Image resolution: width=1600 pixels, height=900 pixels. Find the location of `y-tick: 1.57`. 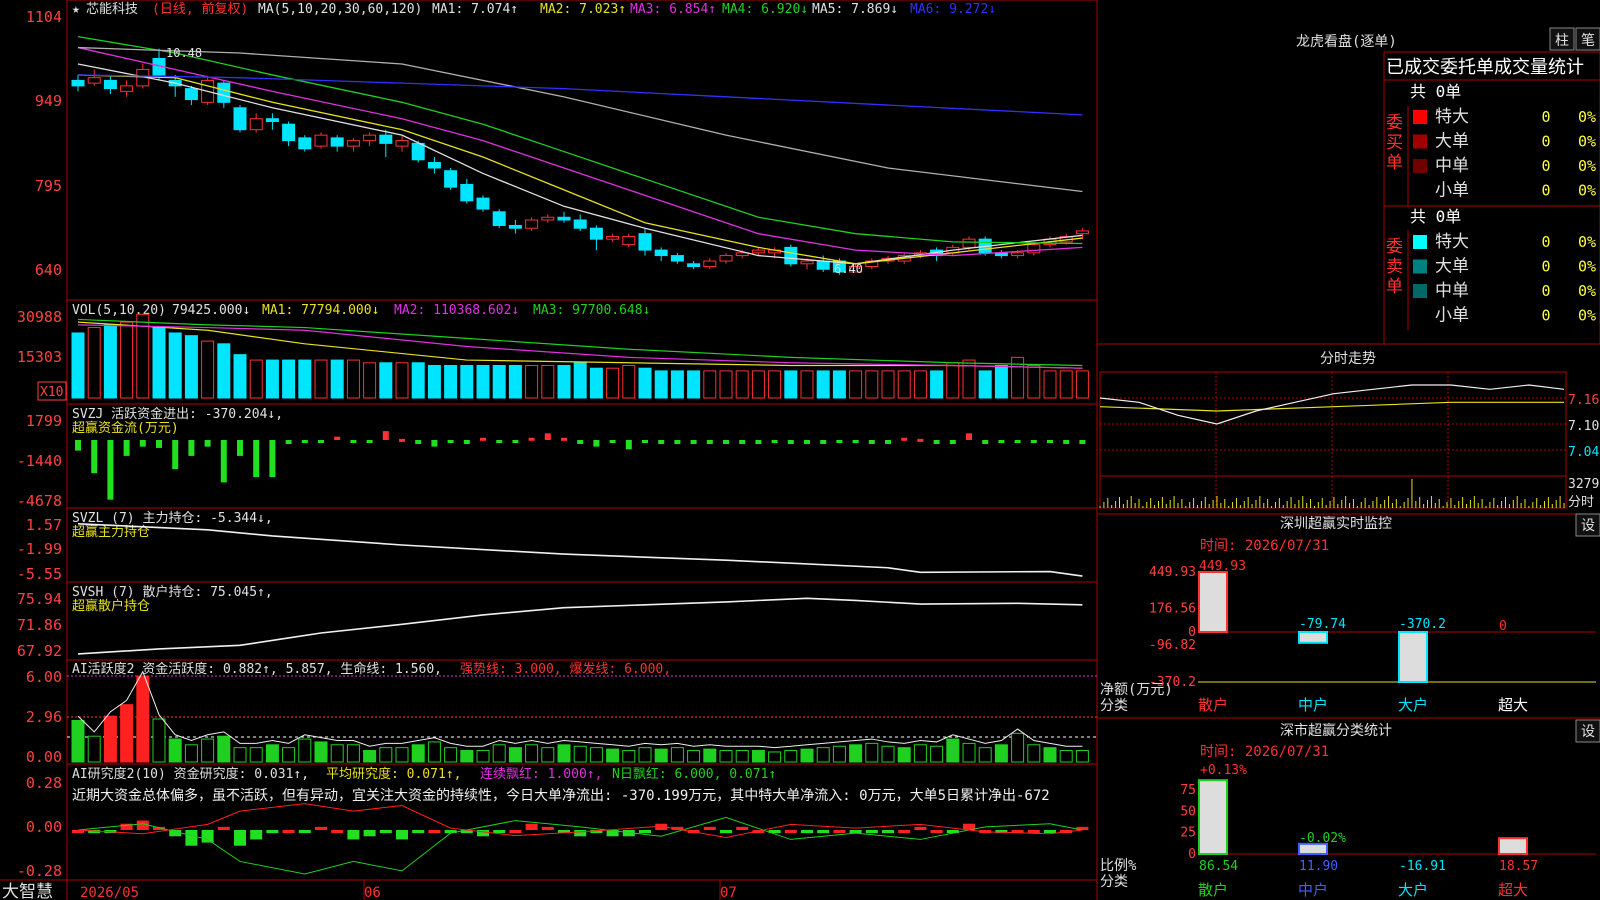

y-tick: 1.57 is located at coordinates (44, 525).